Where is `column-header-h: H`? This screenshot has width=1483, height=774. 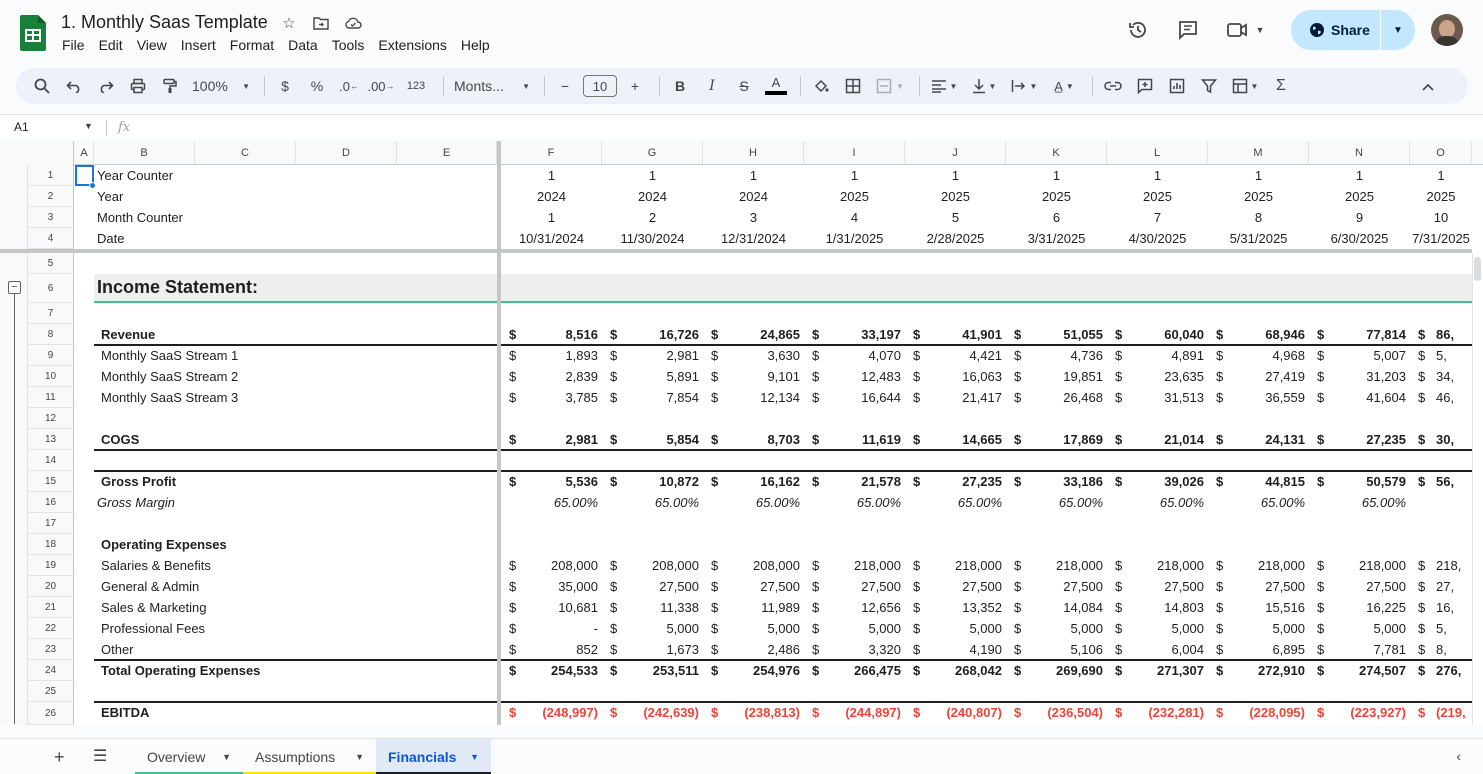
column-header-h: H is located at coordinates (753, 153).